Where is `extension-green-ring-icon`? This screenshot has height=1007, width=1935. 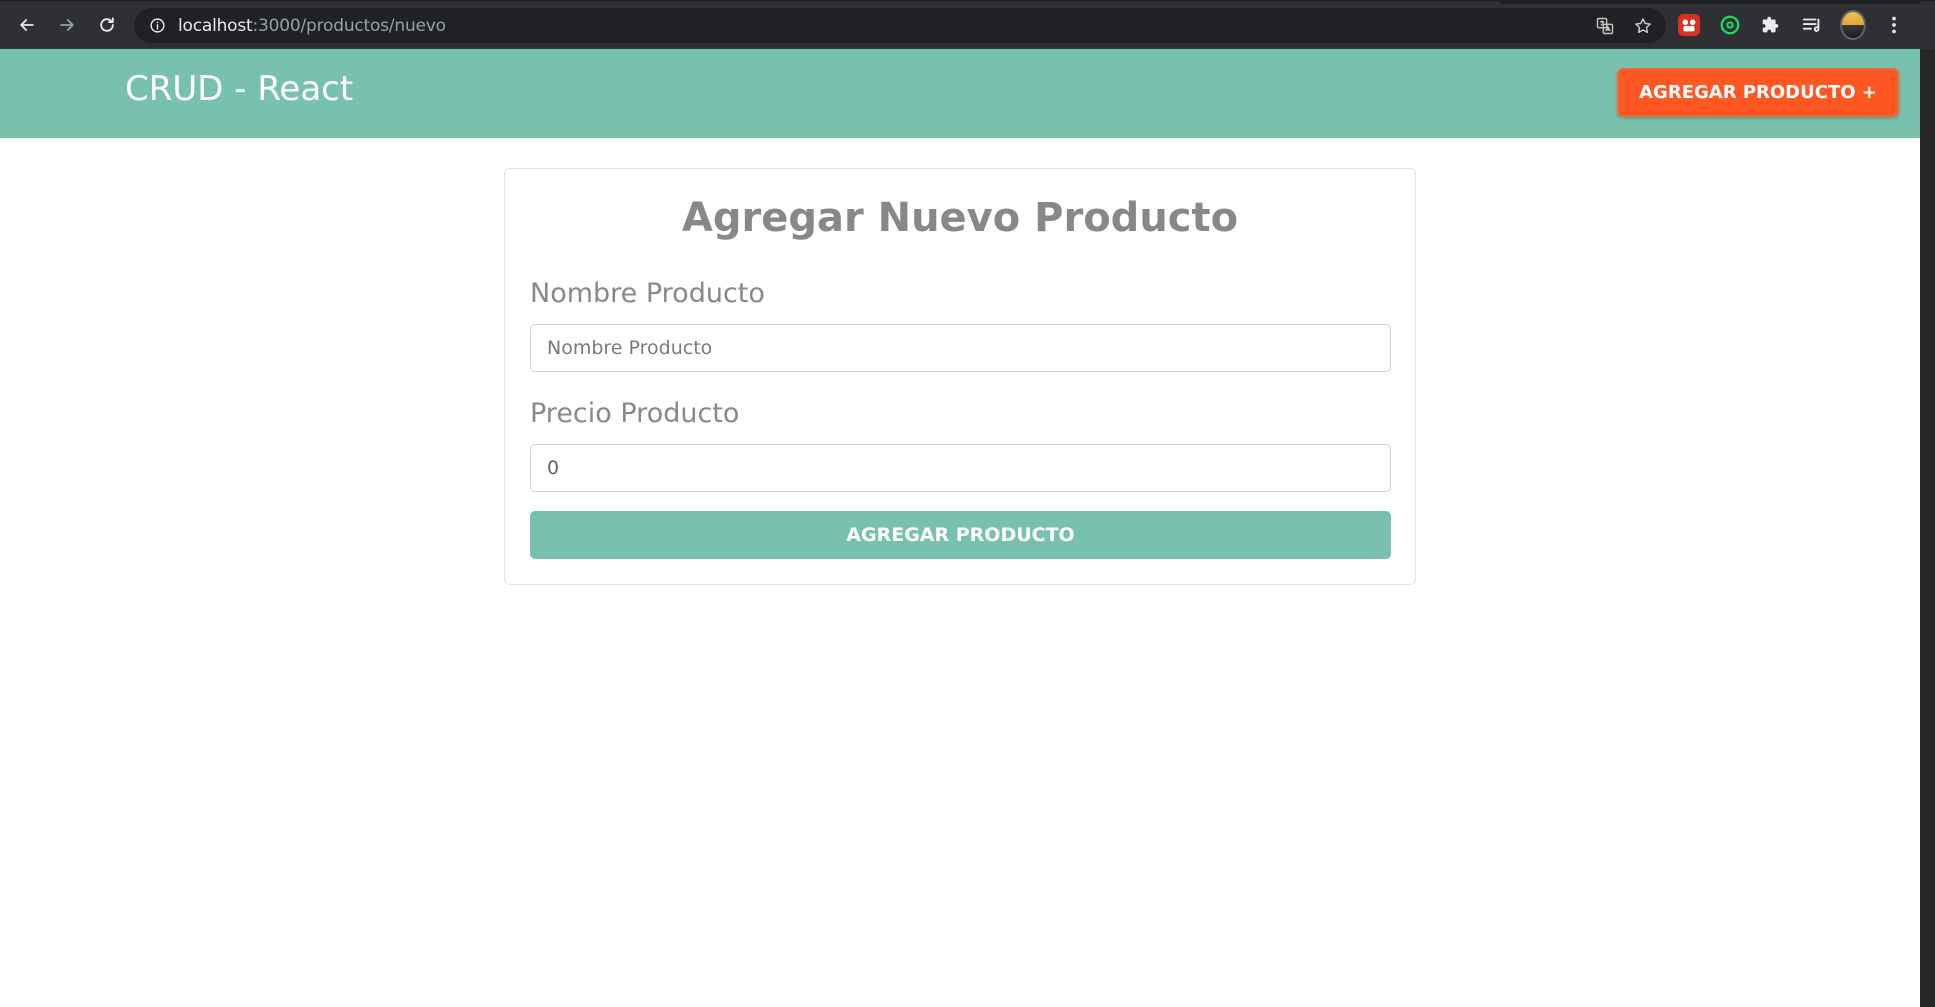 extension-green-ring-icon is located at coordinates (1730, 25).